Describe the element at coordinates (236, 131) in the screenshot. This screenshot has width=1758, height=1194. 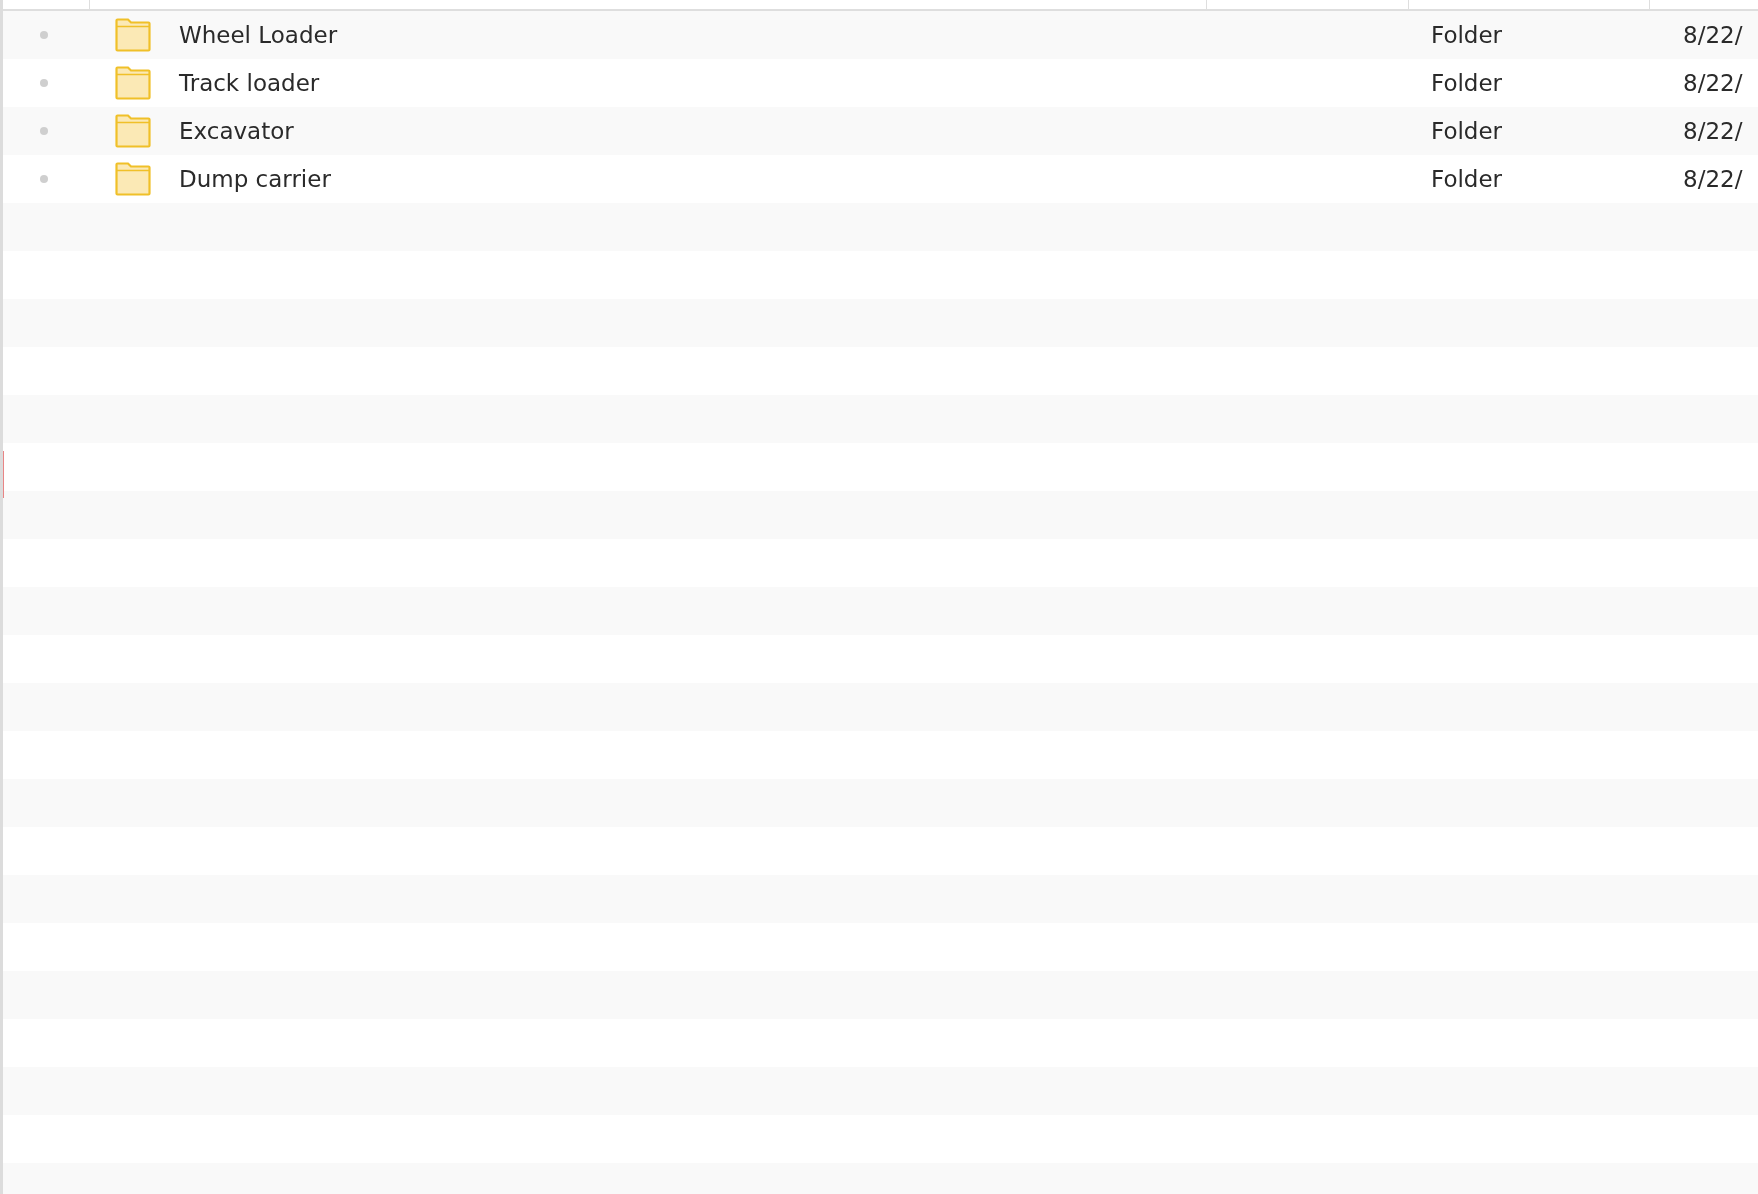
I see `file-name: Excavator` at that location.